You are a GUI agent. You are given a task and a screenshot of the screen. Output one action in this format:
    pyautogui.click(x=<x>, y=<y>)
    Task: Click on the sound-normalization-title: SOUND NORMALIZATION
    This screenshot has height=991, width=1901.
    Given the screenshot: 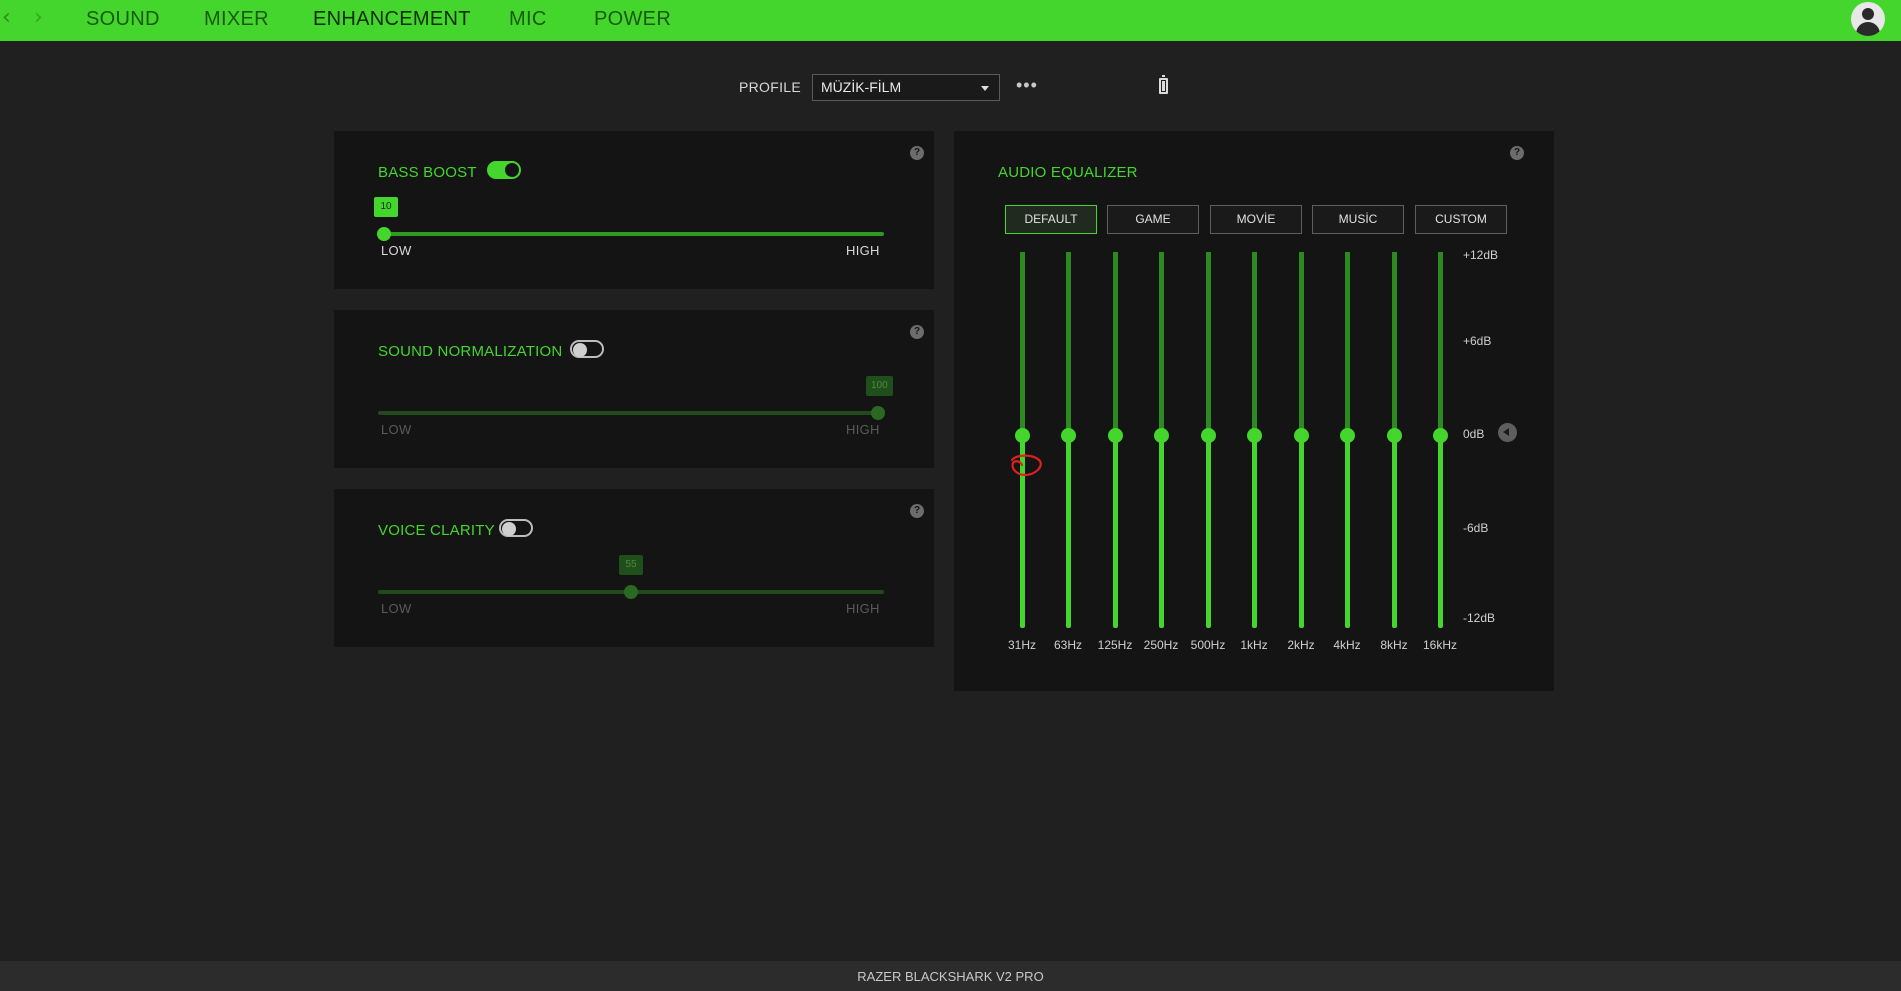 What is the action you would take?
    pyautogui.click(x=470, y=351)
    